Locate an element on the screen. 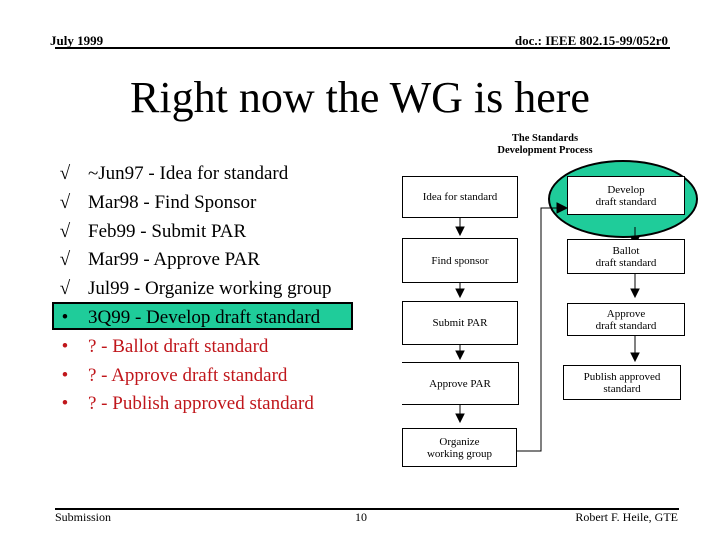  slide-title: Right now the WG is here is located at coordinates (360, 97).